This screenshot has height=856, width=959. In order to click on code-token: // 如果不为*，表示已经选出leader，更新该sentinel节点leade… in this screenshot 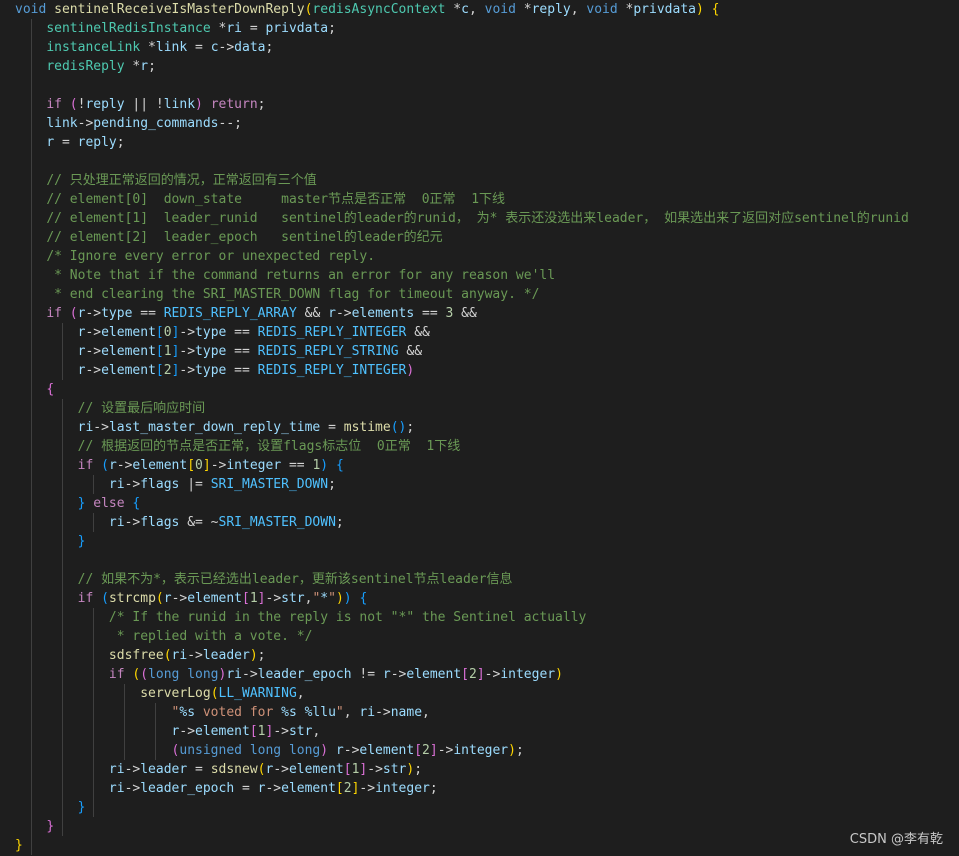, I will do `click(295, 579)`.